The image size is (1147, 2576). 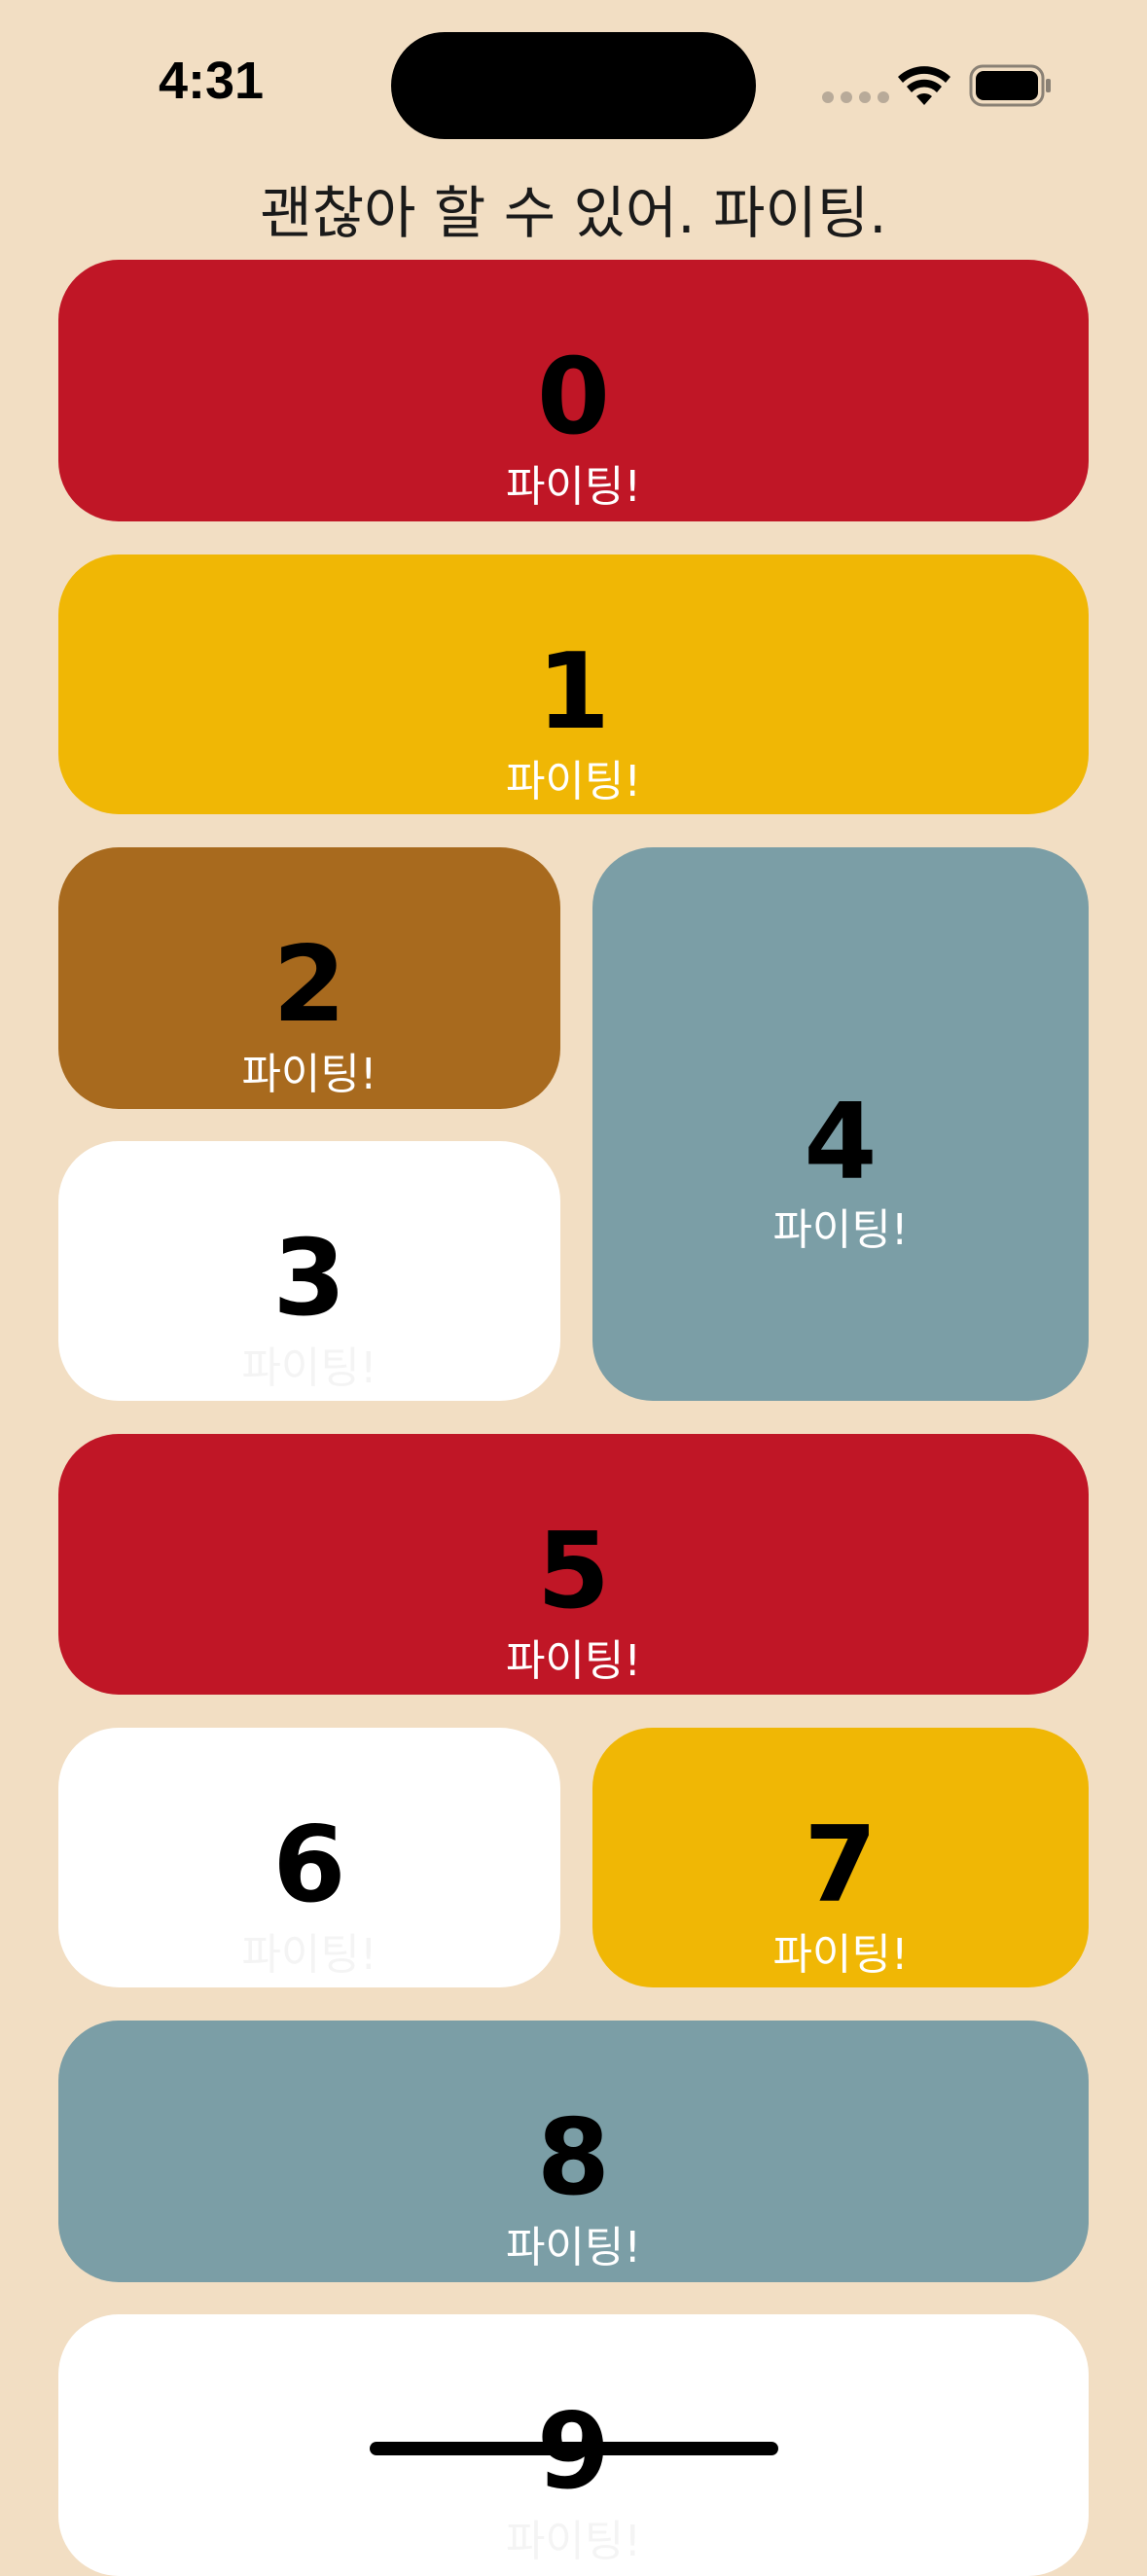 I want to click on number-card-6: 6 파이팅!, so click(x=309, y=1857).